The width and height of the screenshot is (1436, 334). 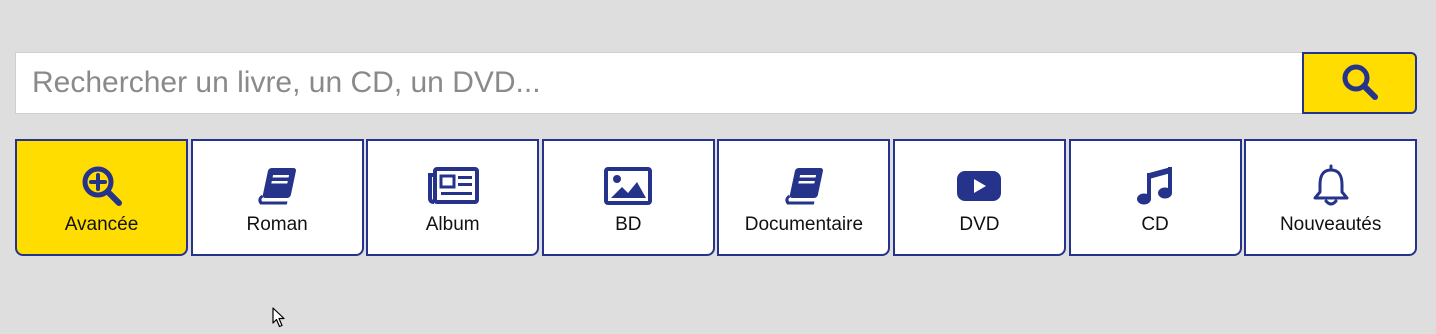 What do you see at coordinates (102, 186) in the screenshot?
I see `search-plus-icon` at bounding box center [102, 186].